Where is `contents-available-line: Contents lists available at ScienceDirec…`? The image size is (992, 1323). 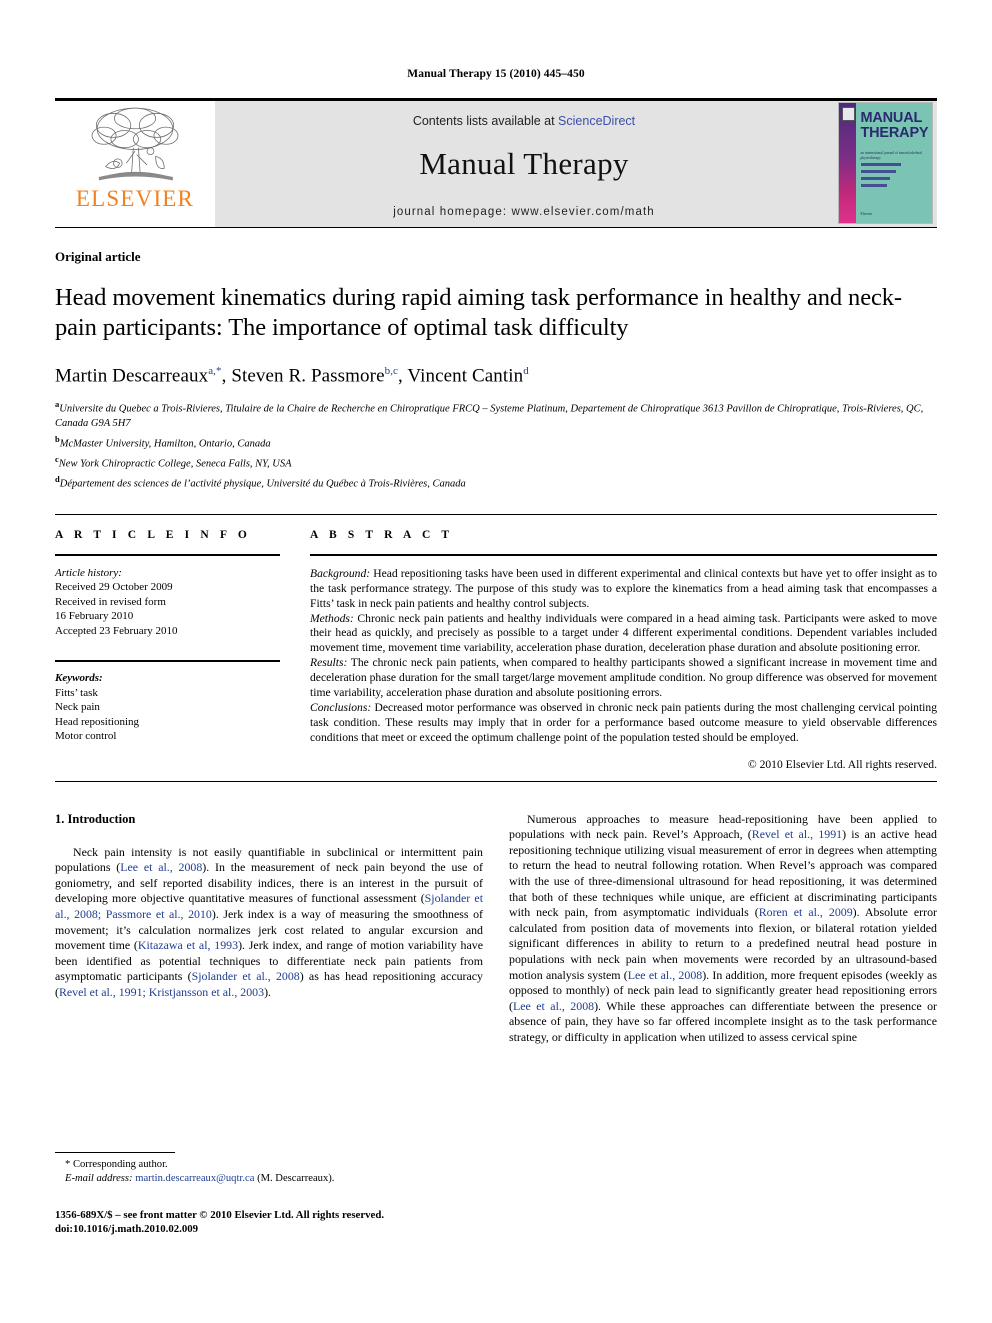
contents-available-line: Contents lists available at ScienceDirec… is located at coordinates (524, 121).